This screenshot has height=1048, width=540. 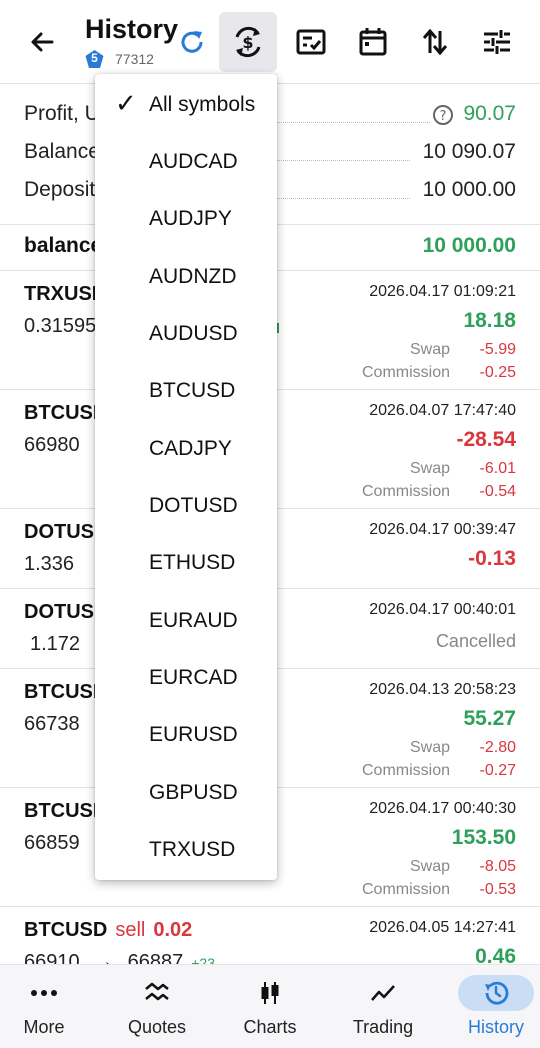 I want to click on check-icon: ✓, so click(x=126, y=103).